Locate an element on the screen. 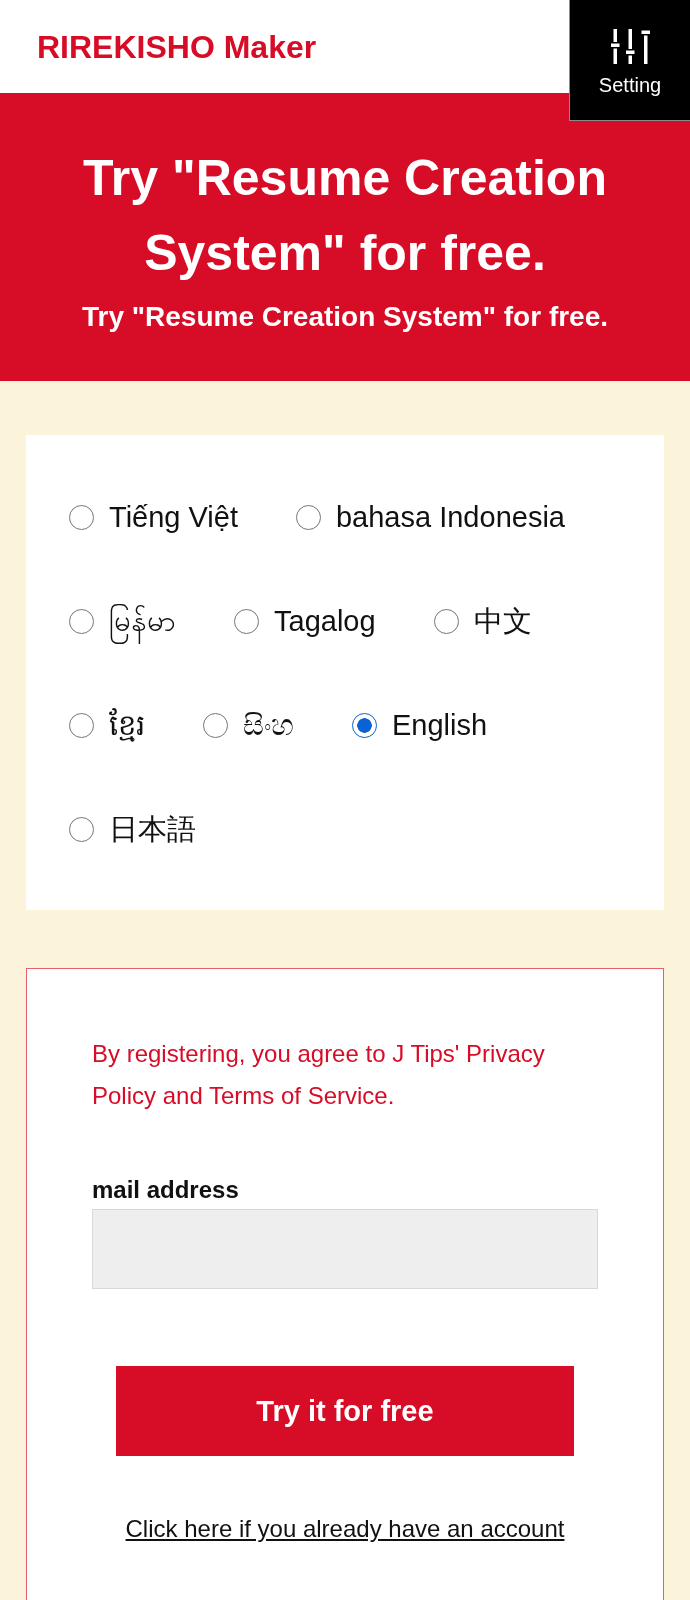  sliders-icon is located at coordinates (630, 46).